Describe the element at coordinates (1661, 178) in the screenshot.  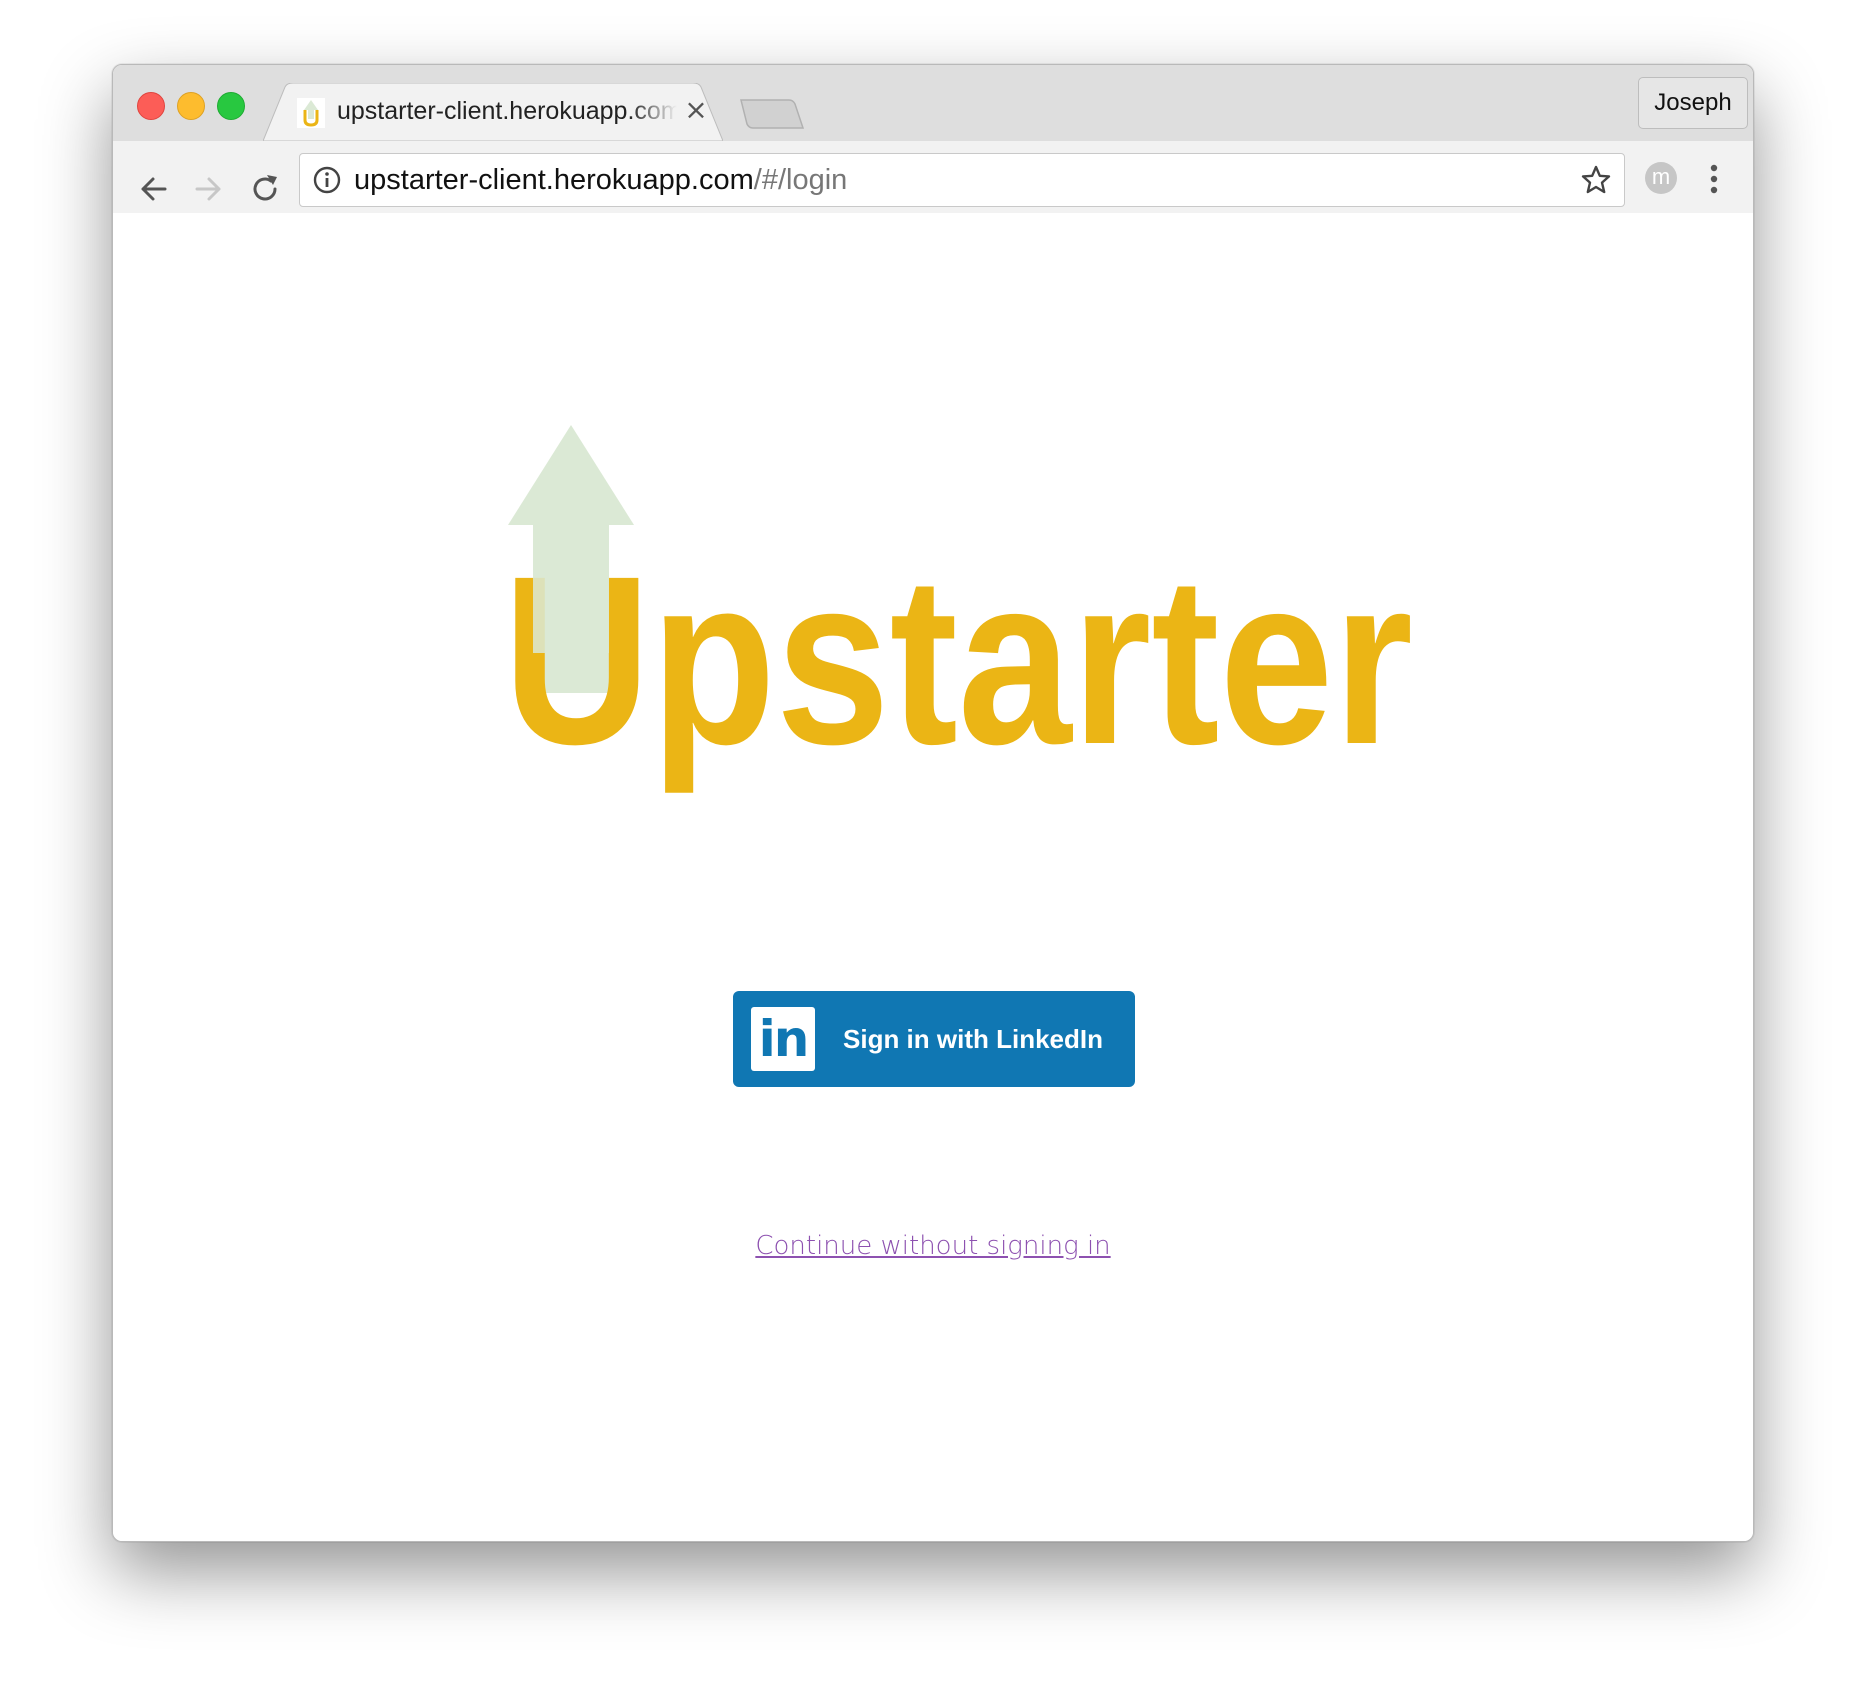
I see `extension-icon: m` at that location.